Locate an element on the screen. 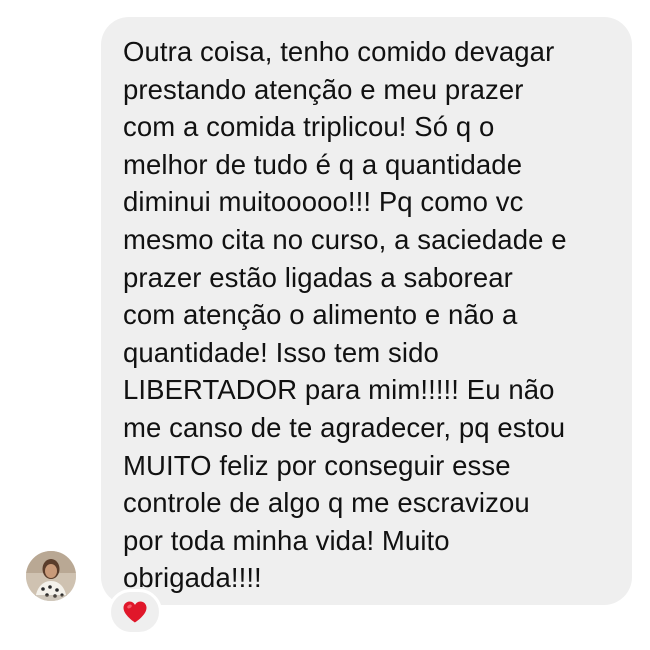  message-line: prazer estão ligadas a saborear is located at coordinates (318, 277).